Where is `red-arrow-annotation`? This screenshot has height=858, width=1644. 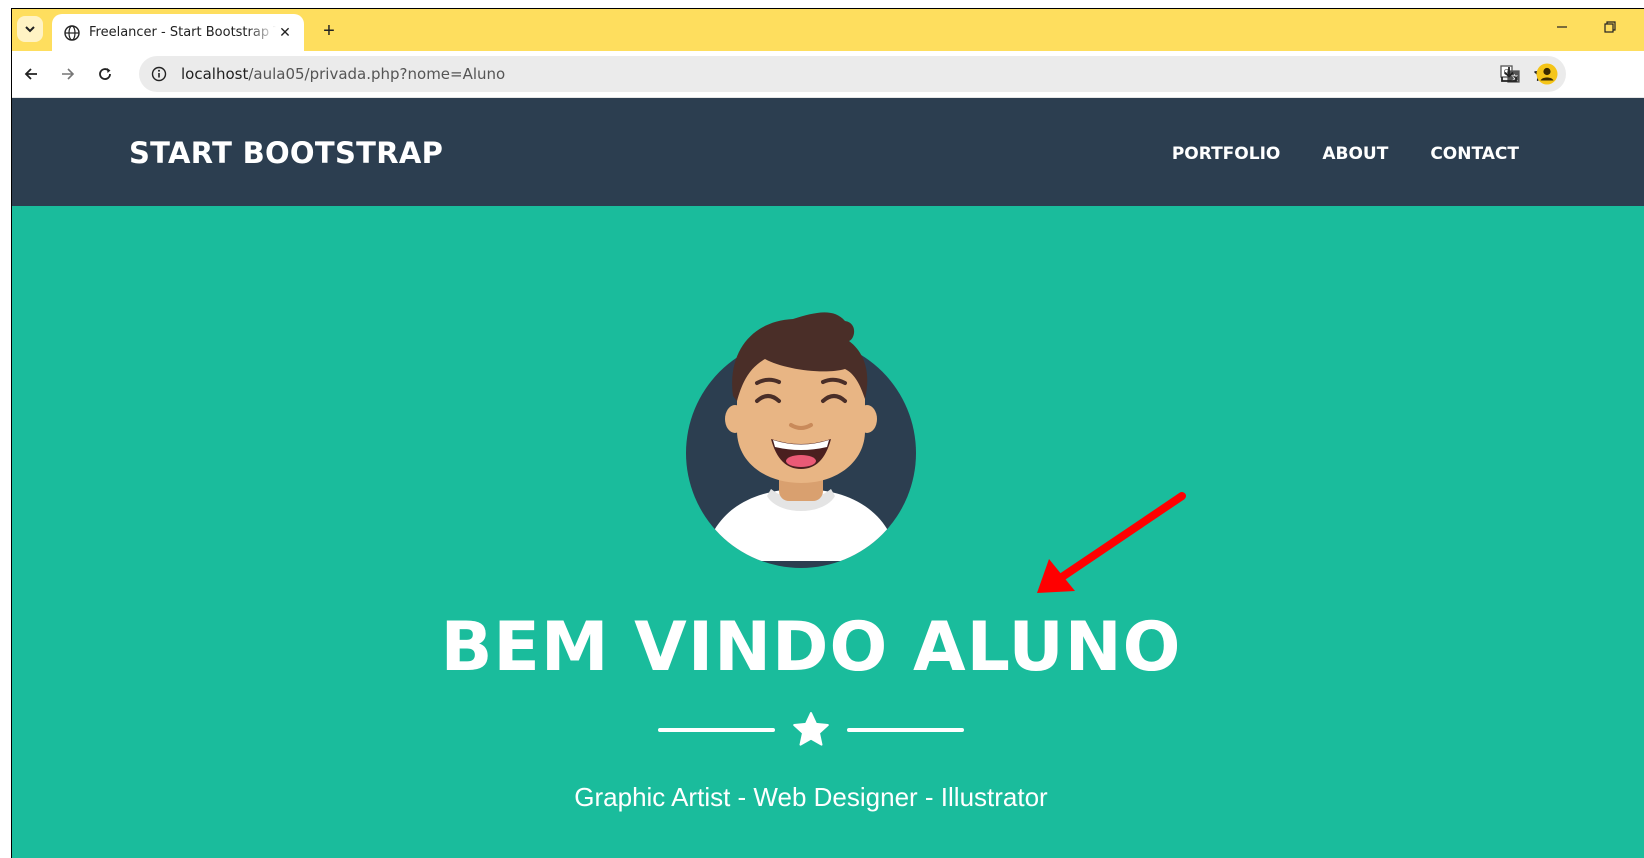 red-arrow-annotation is located at coordinates (1111, 542).